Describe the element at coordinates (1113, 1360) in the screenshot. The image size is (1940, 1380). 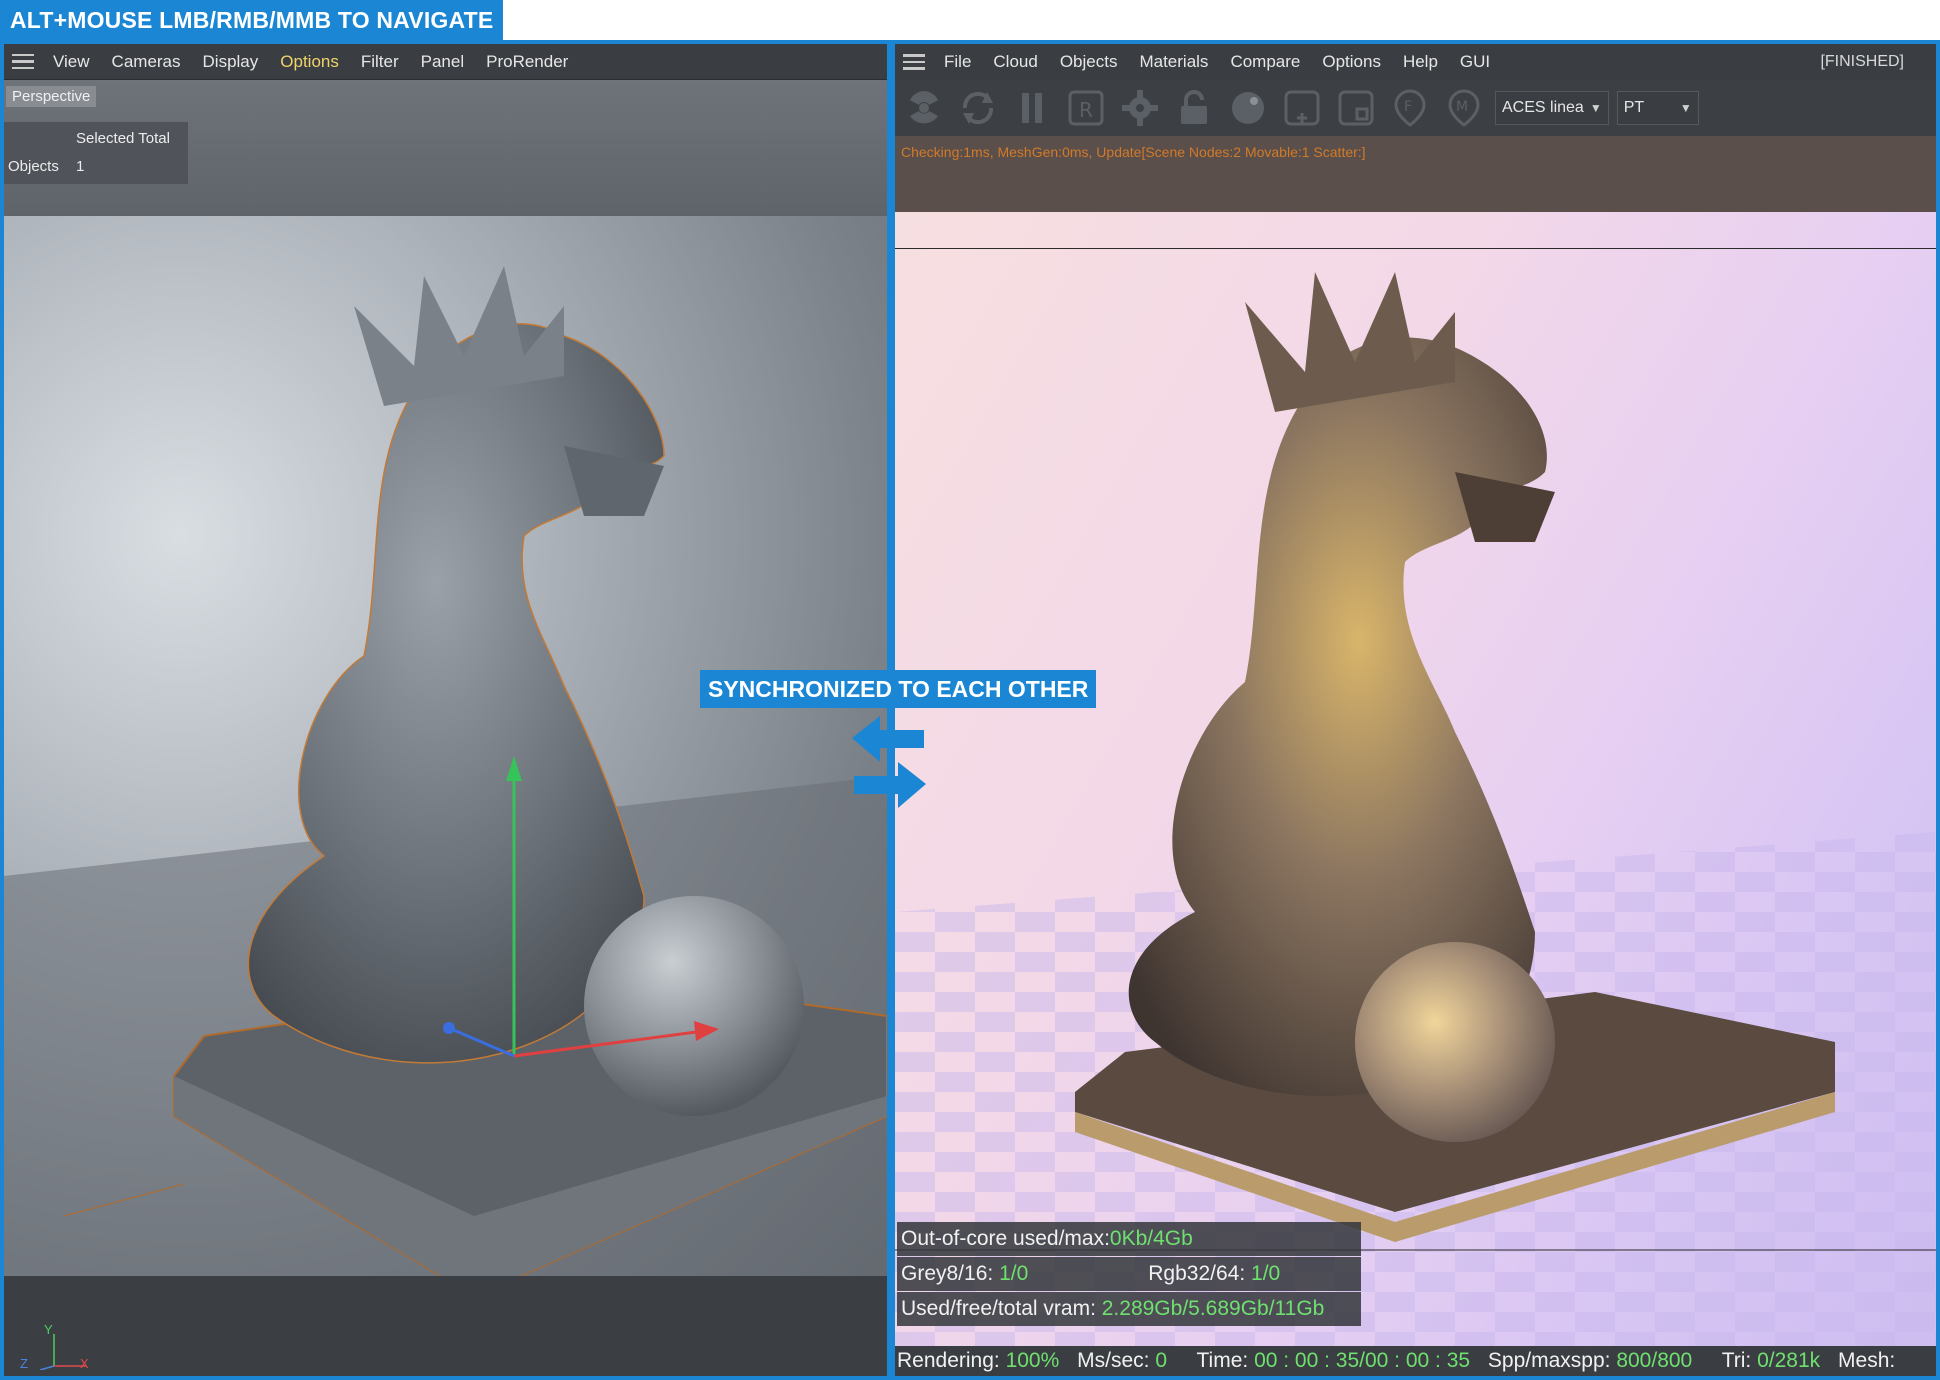
I see `mssec-label: Ms/sec:` at that location.